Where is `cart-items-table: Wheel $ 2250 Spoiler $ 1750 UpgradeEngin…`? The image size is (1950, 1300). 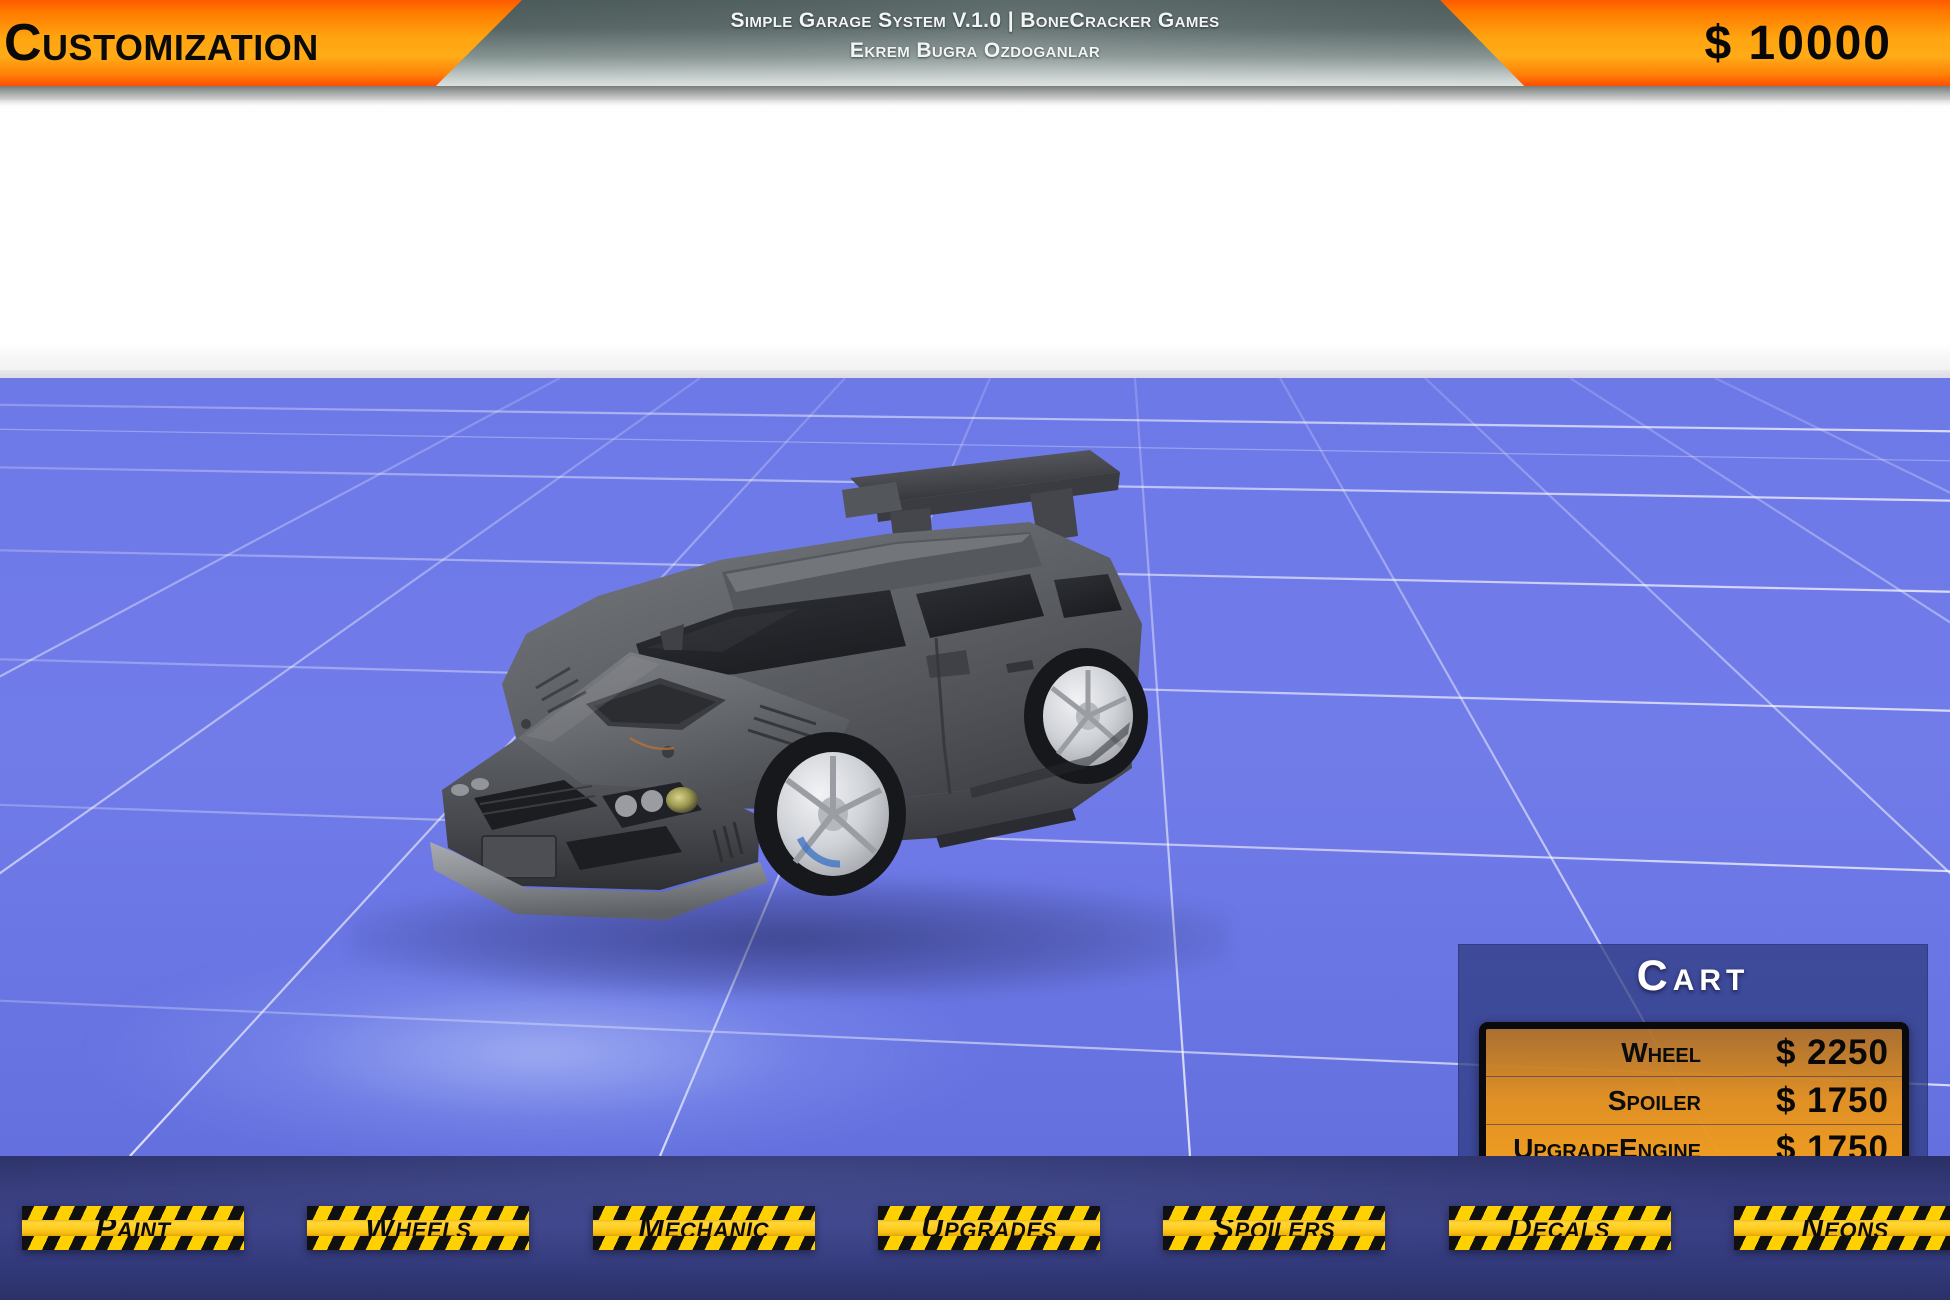 cart-items-table: Wheel $ 2250 Spoiler $ 1750 UpgradeEngin… is located at coordinates (1694, 1089).